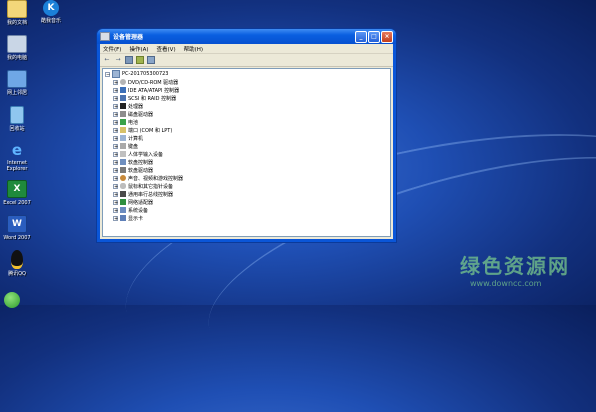 Image resolution: width=596 pixels, height=412 pixels. Describe the element at coordinates (138, 49) in the screenshot. I see `menu-action: 操作(A)` at that location.